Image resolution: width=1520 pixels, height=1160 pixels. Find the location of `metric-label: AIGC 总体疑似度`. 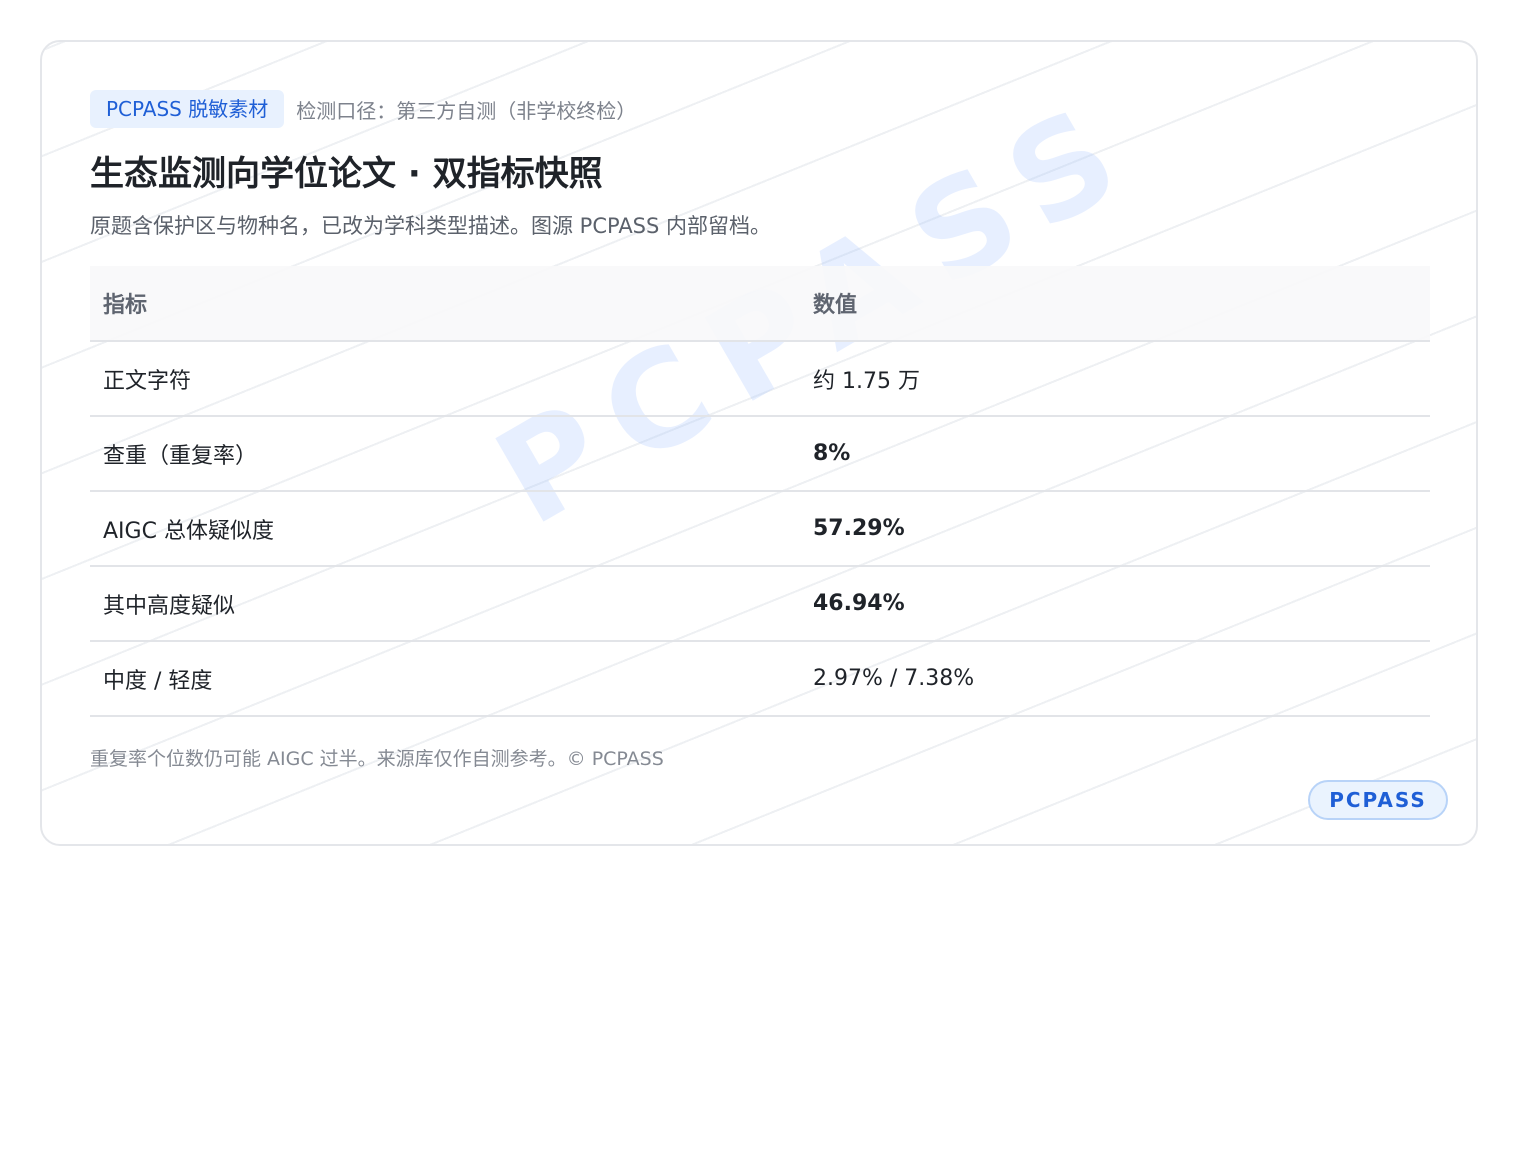

metric-label: AIGC 总体疑似度 is located at coordinates (445, 529).